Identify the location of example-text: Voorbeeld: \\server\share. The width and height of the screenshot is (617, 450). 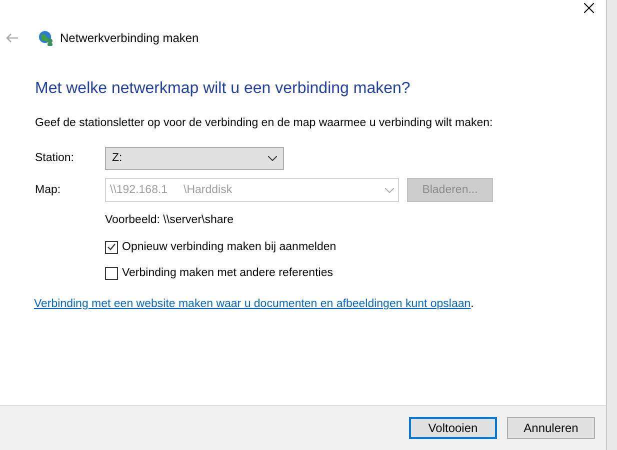
(169, 220).